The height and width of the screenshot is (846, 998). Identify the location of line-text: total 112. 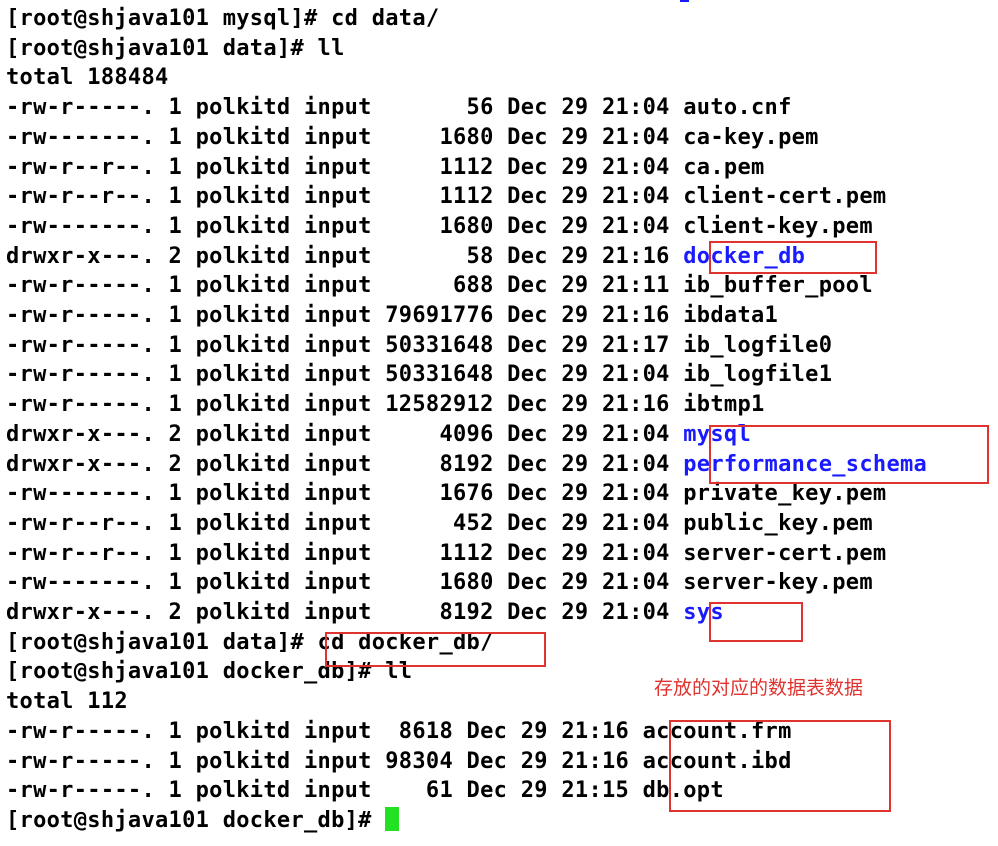
(67, 702).